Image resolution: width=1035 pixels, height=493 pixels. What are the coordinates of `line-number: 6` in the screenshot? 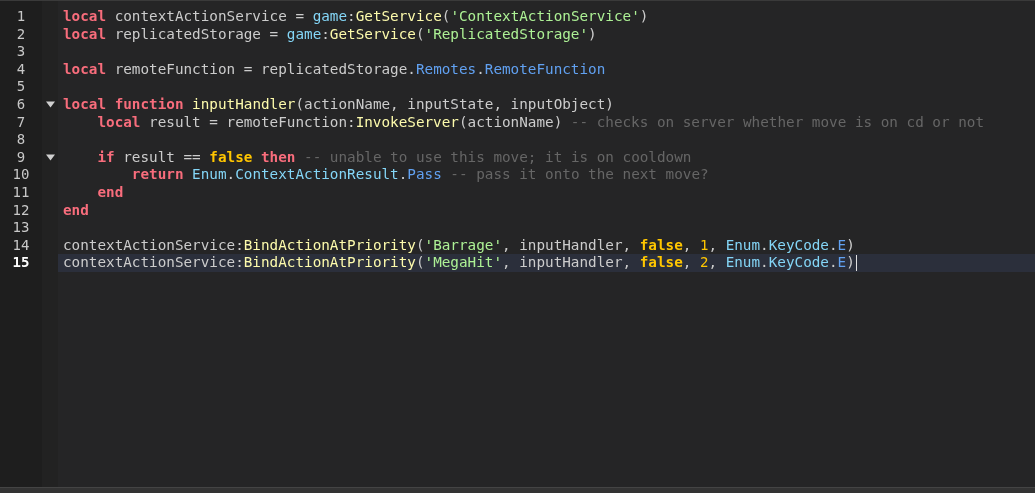 It's located at (21, 104).